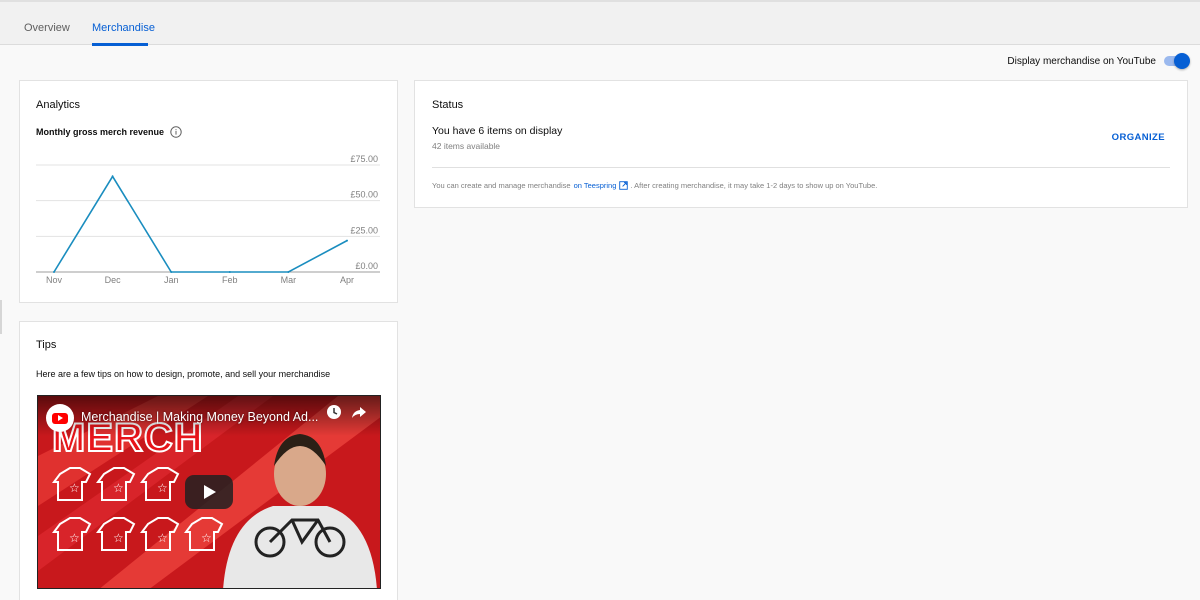 The image size is (1200, 600). Describe the element at coordinates (60, 418) in the screenshot. I see `youtube-logo-icon` at that location.